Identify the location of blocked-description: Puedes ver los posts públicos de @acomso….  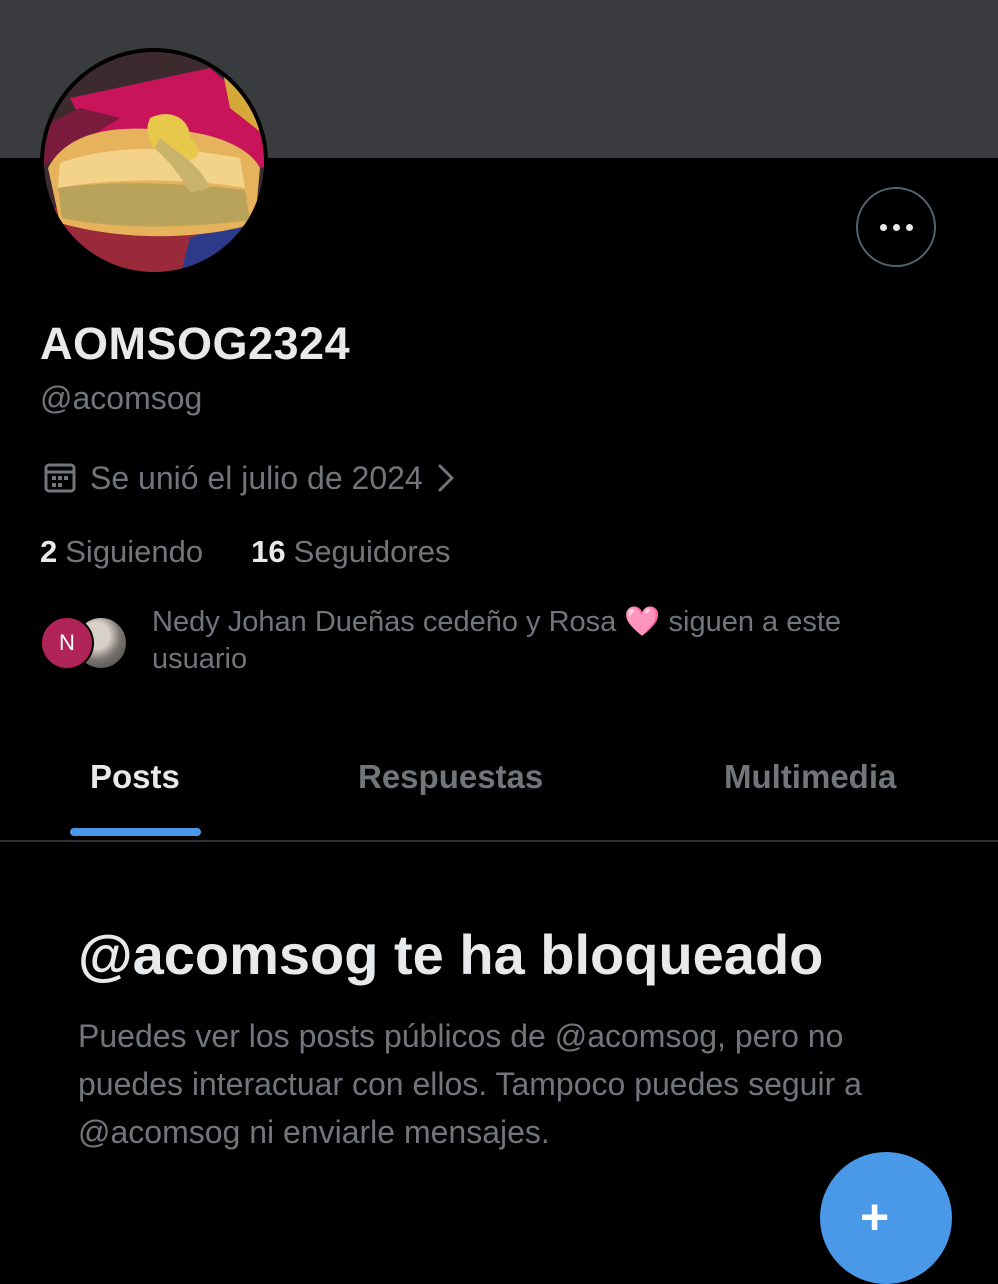
(470, 1084).